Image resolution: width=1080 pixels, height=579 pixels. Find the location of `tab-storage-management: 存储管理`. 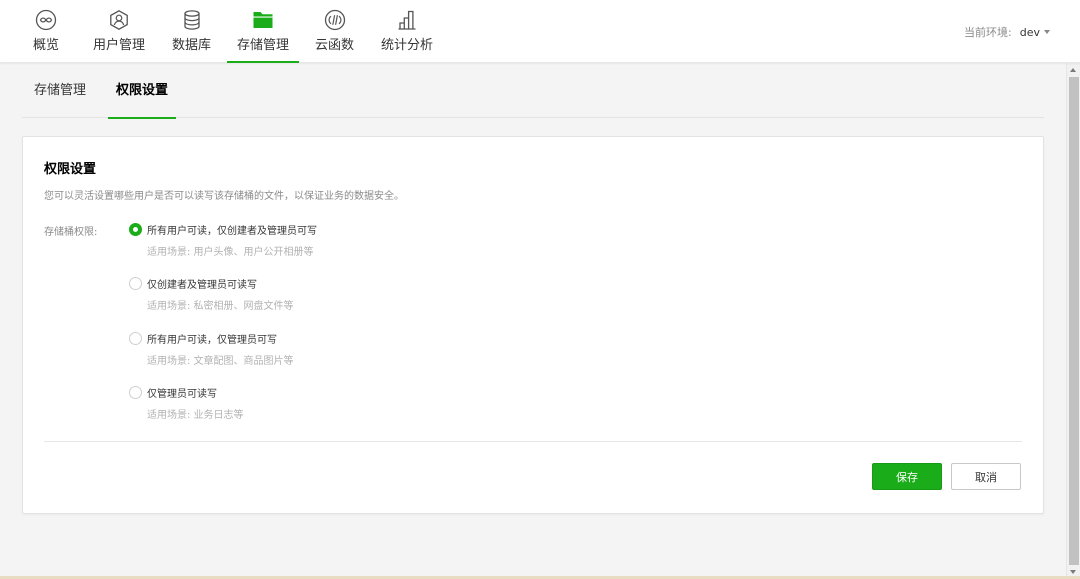

tab-storage-management: 存储管理 is located at coordinates (60, 90).